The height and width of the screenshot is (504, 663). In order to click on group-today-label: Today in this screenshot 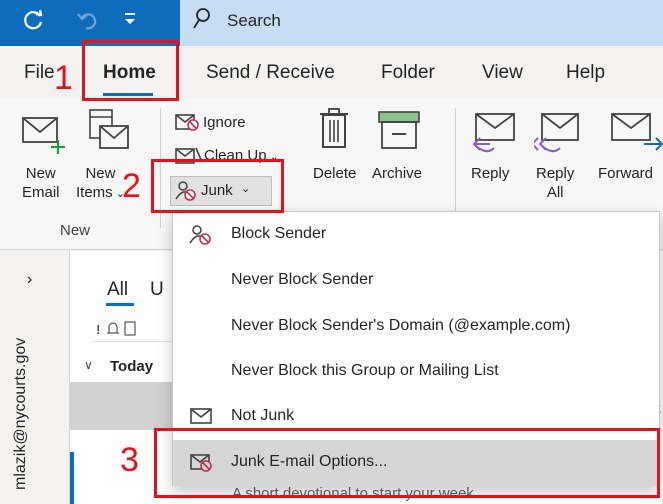, I will do `click(132, 366)`.